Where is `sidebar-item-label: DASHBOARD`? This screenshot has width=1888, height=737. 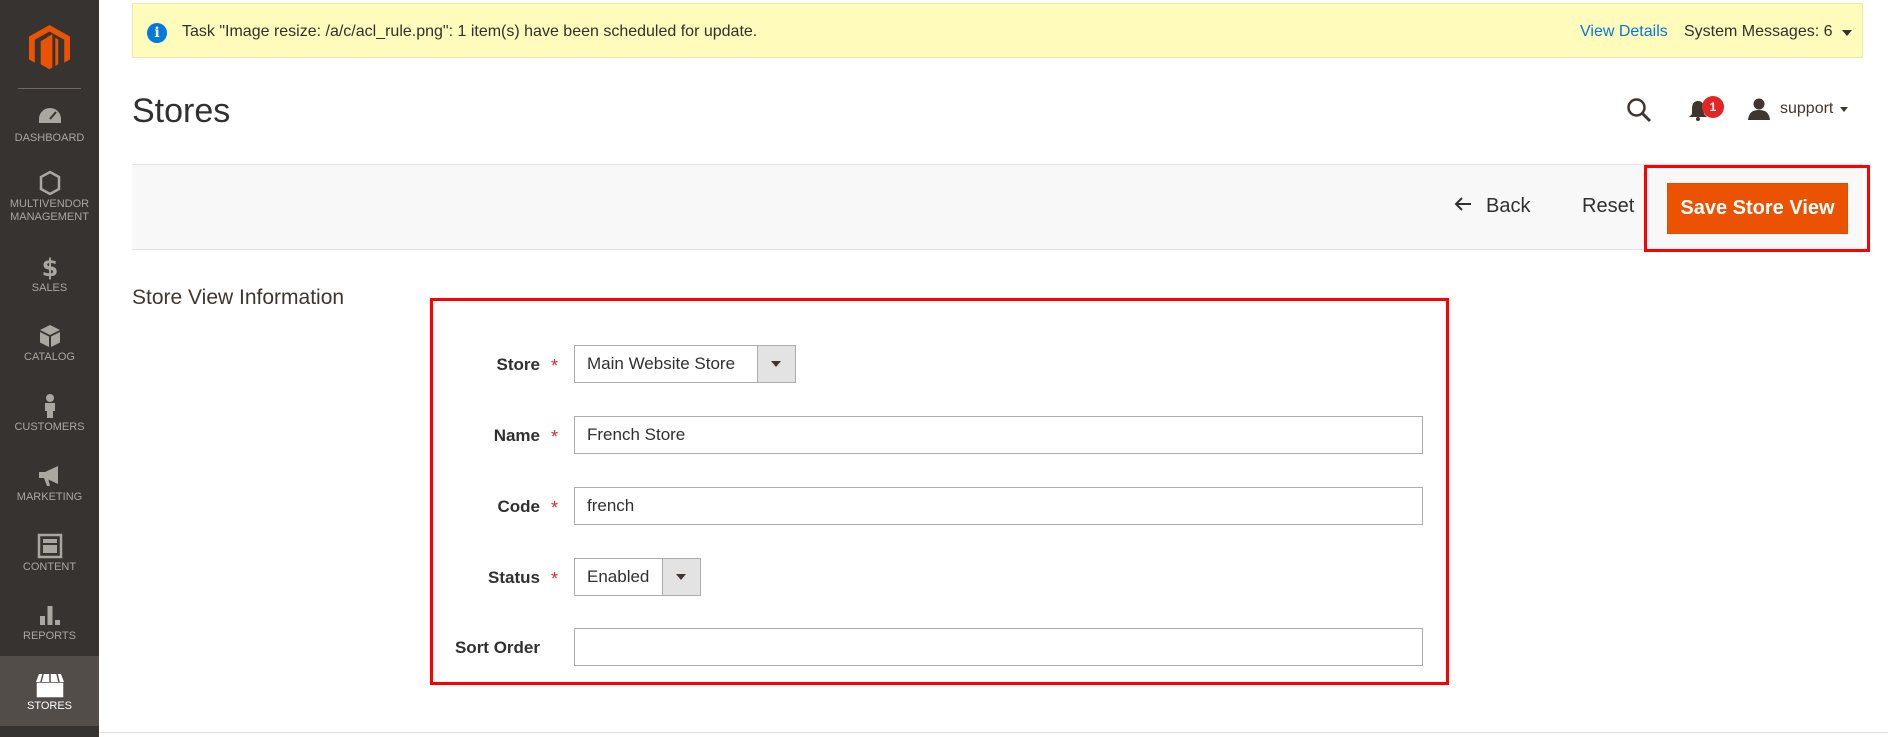
sidebar-item-label: DASHBOARD is located at coordinates (49, 138).